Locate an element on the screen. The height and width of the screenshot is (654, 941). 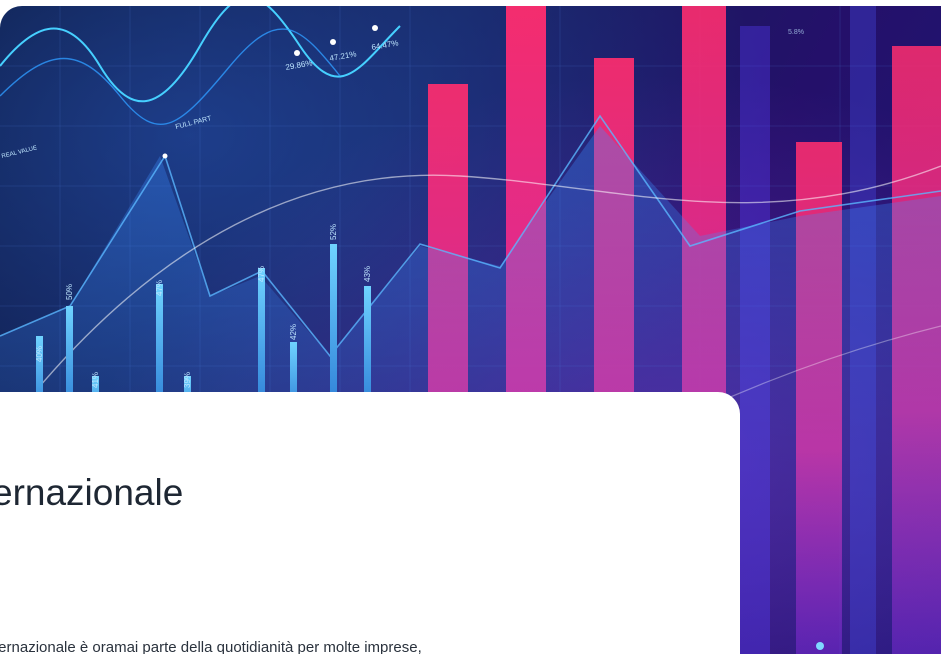
card-title-text: ernazionale is located at coordinates (92, 492).